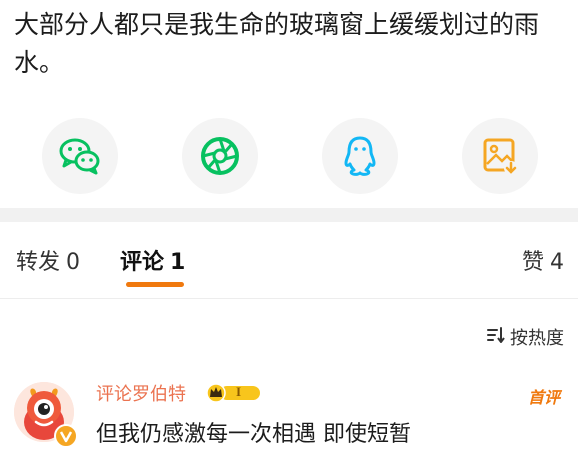  What do you see at coordinates (239, 391) in the screenshot?
I see `member-badge-level: I` at bounding box center [239, 391].